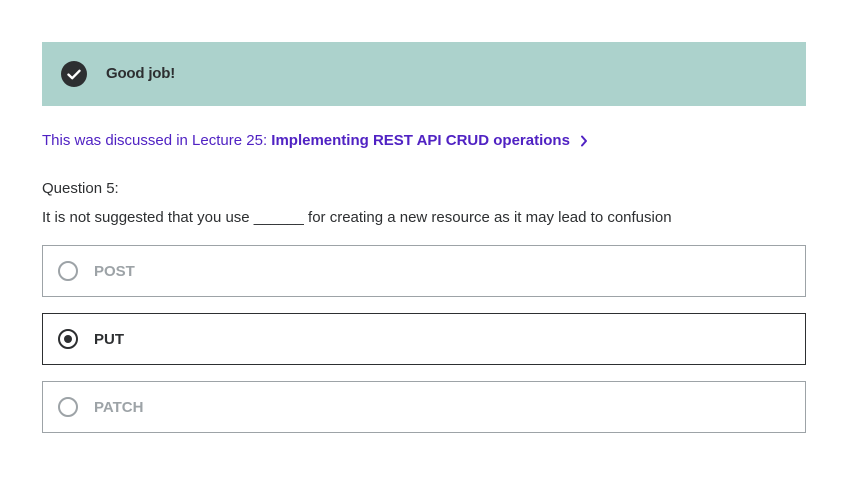 The height and width of the screenshot is (483, 867). What do you see at coordinates (157, 140) in the screenshot?
I see `lecture-link-prefix: This was discussed in Lecture 25:` at bounding box center [157, 140].